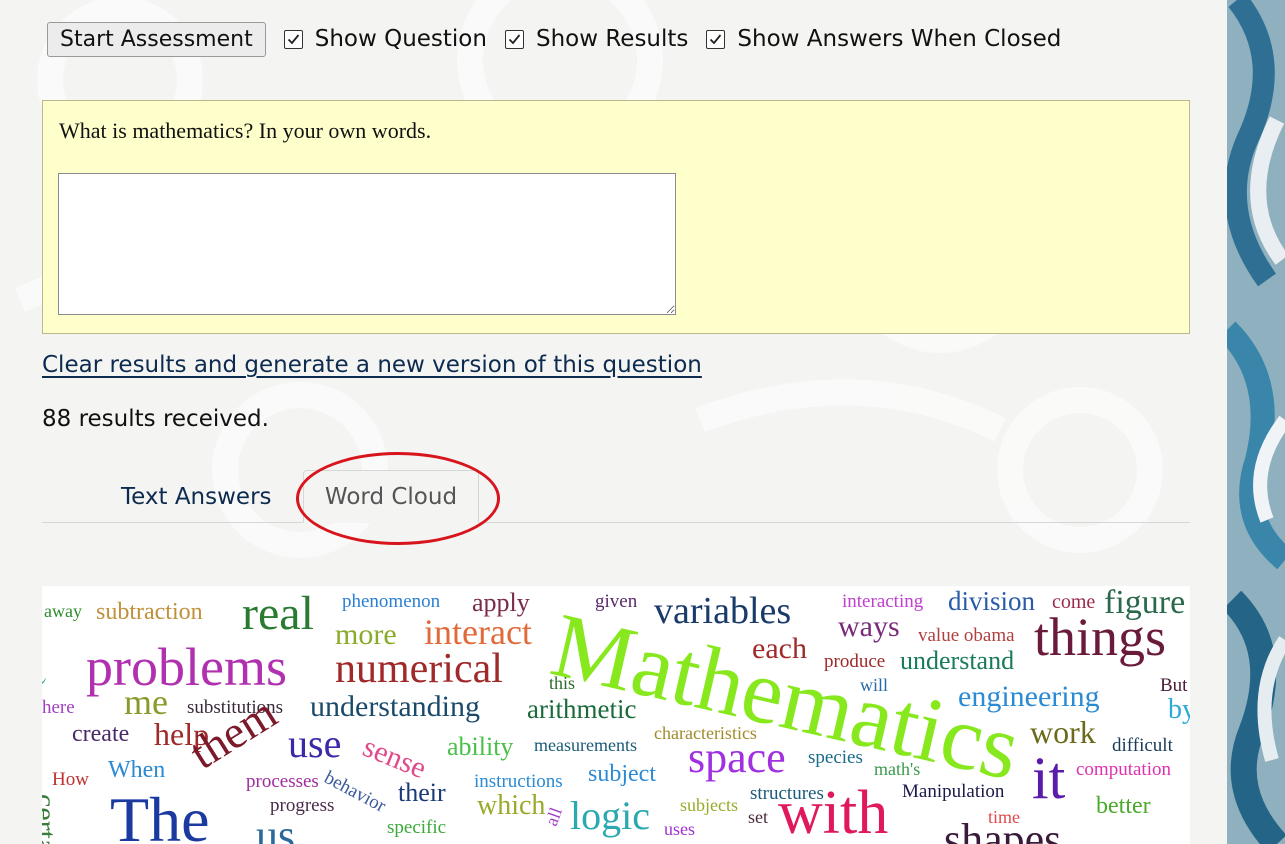  I want to click on decorative-side-image, so click(1256, 422).